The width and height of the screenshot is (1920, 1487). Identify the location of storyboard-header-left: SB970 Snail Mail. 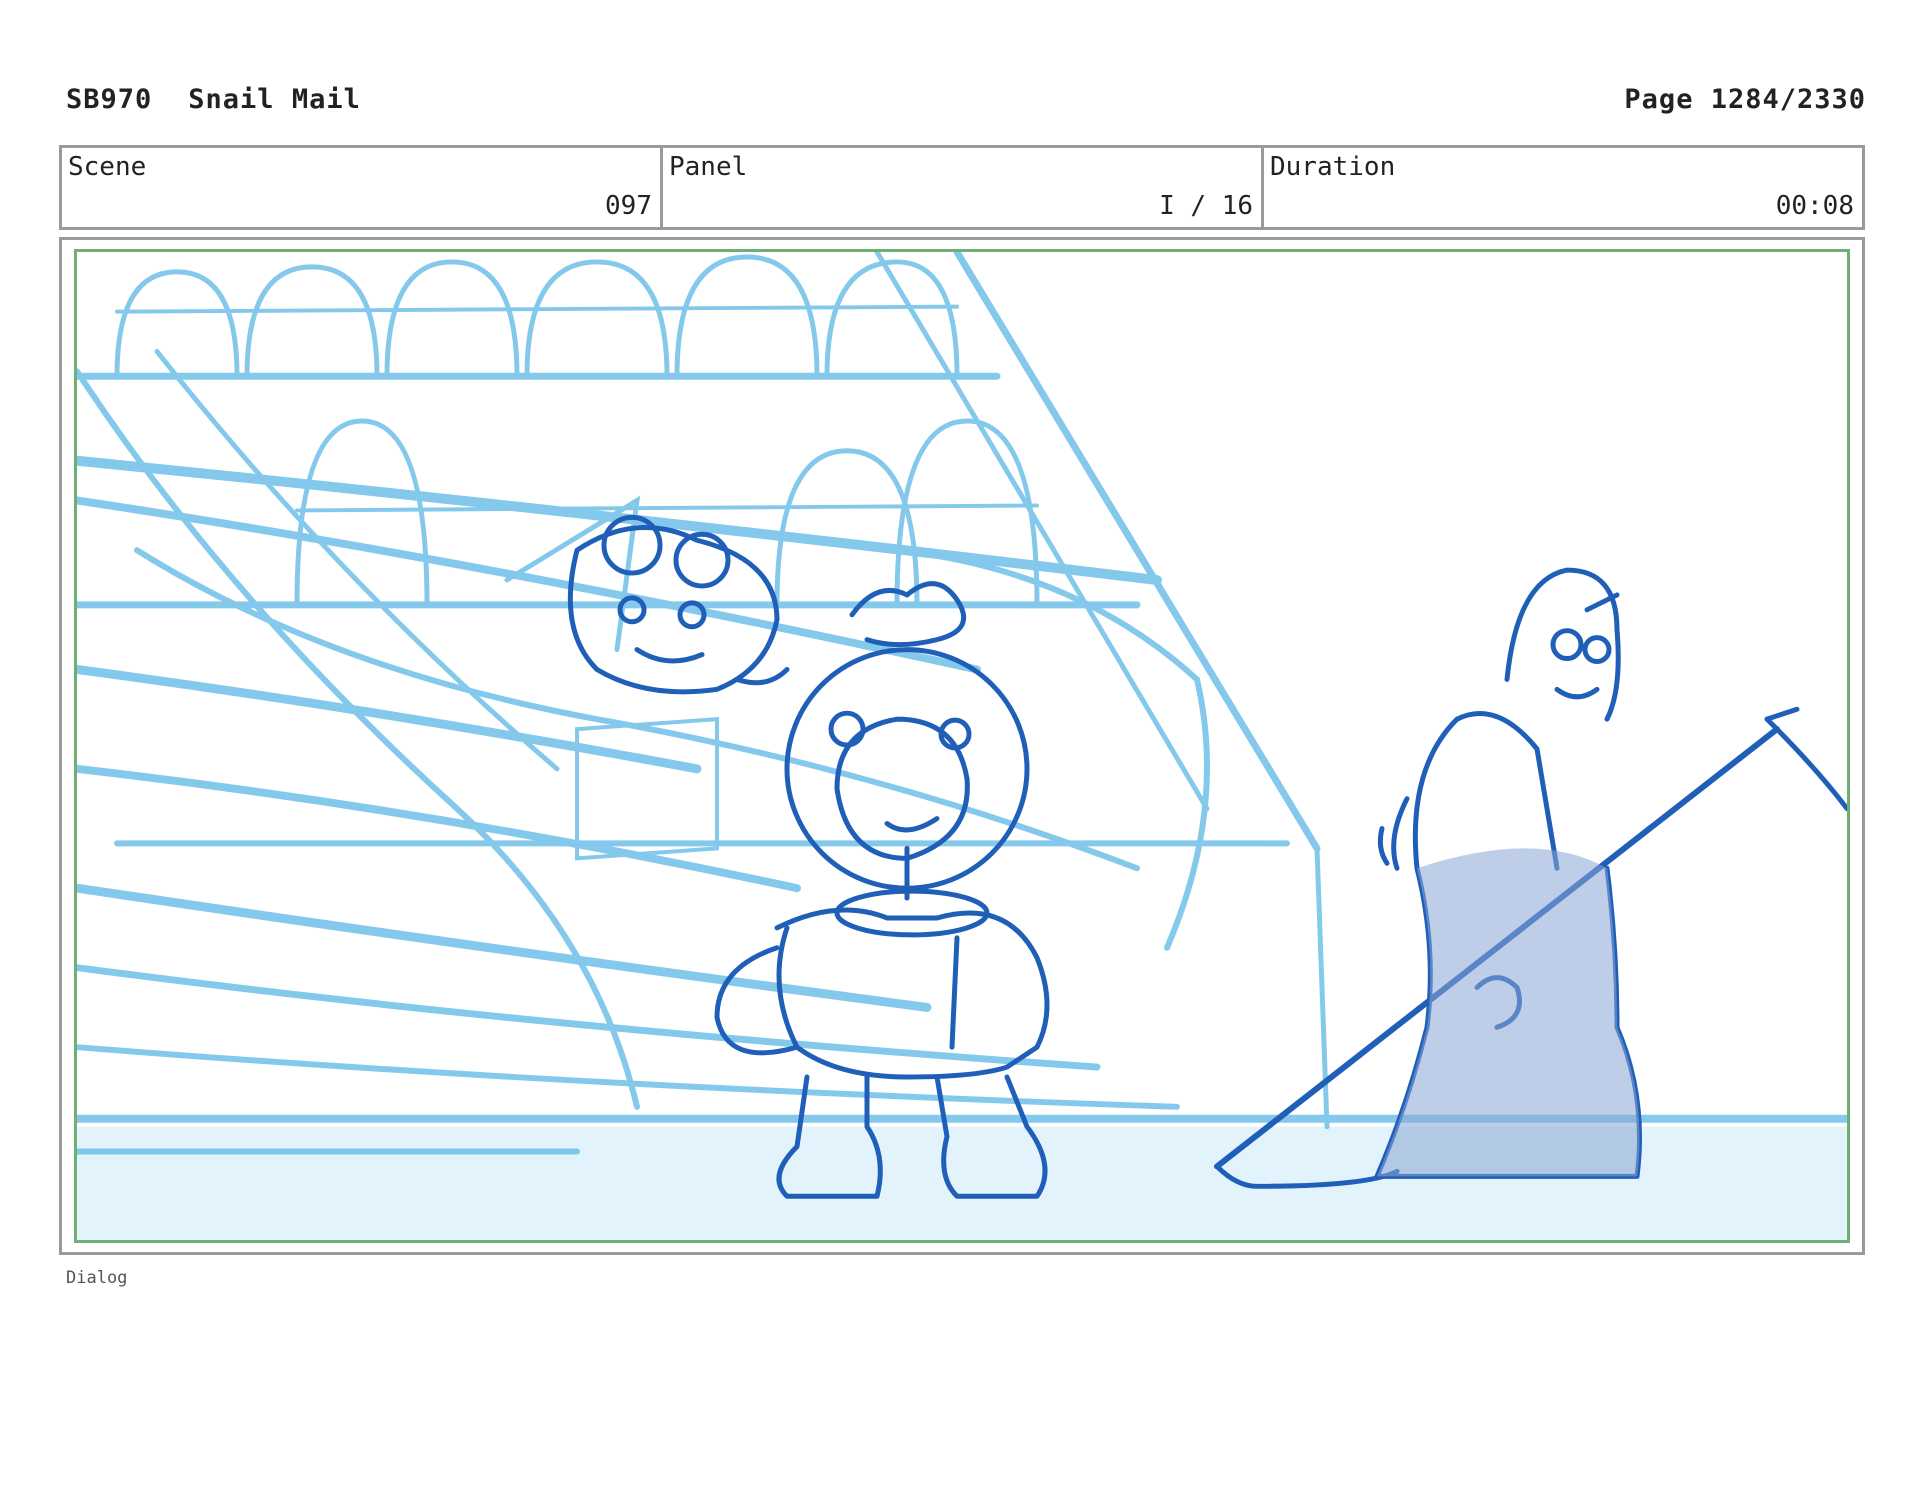
(213, 99).